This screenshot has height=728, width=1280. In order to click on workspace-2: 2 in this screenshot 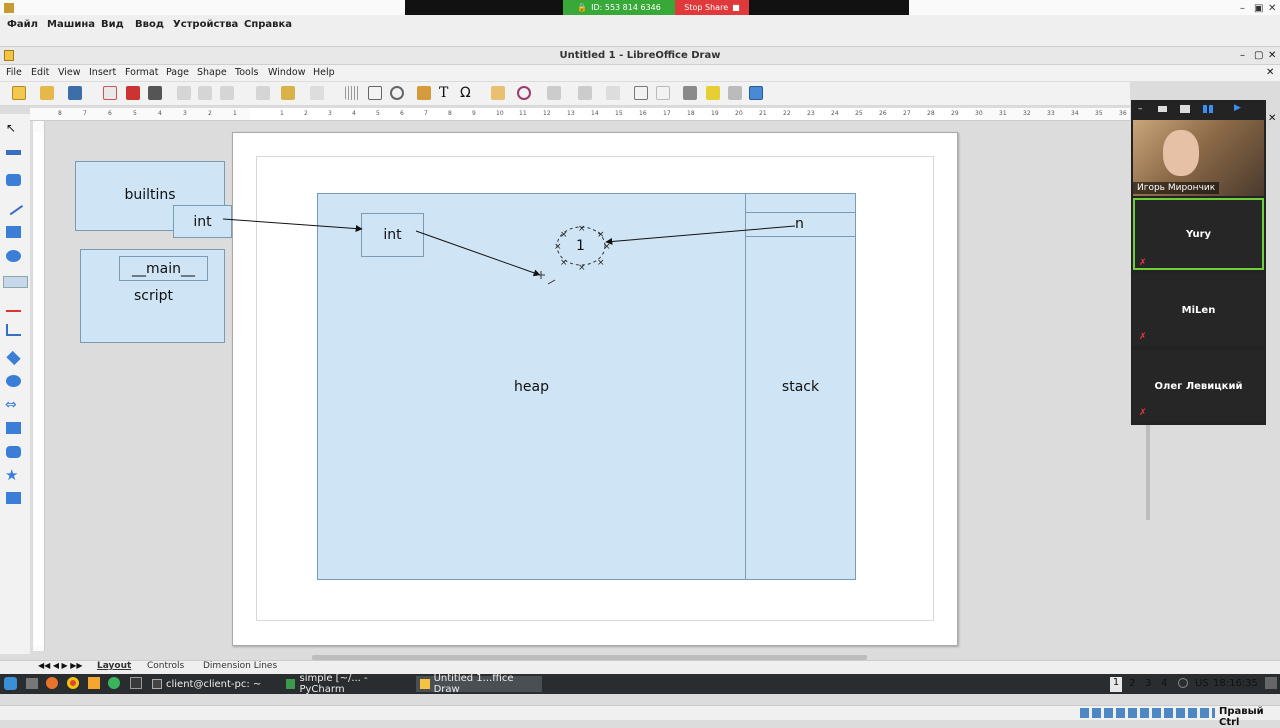, I will do `click(1132, 683)`.